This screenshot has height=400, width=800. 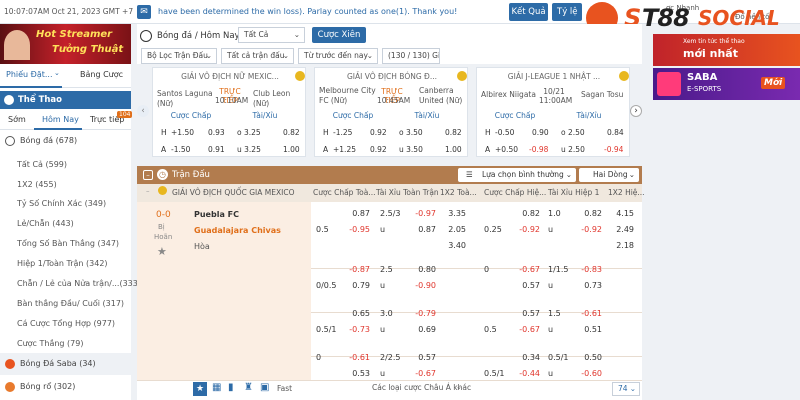 What do you see at coordinates (216, 387) in the screenshot?
I see `stats-icon: ▦` at bounding box center [216, 387].